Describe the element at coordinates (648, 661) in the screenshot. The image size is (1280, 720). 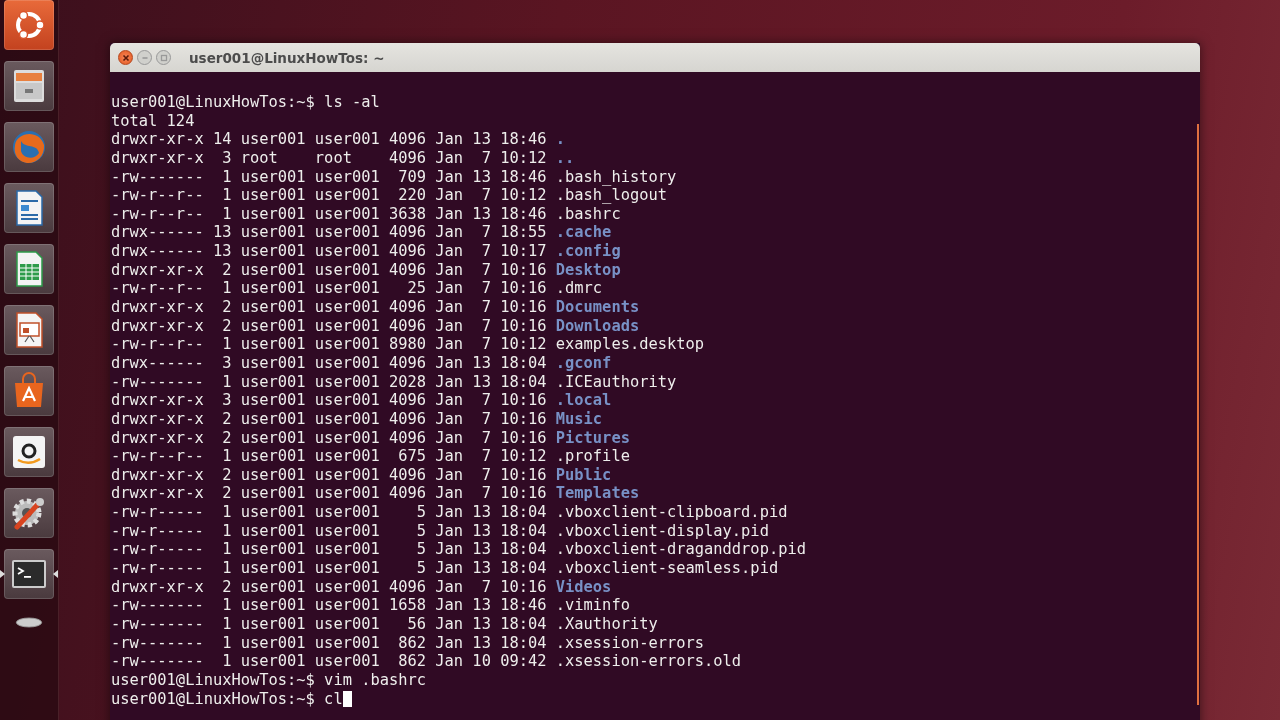
I see `file-name: .xsession-errors.old` at that location.